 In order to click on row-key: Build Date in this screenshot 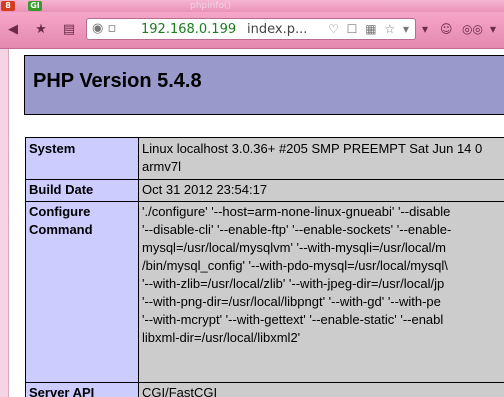, I will do `click(82, 190)`.